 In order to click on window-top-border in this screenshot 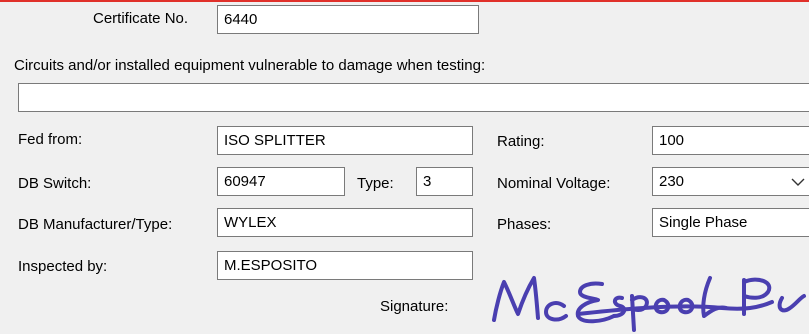, I will do `click(404, 1)`.